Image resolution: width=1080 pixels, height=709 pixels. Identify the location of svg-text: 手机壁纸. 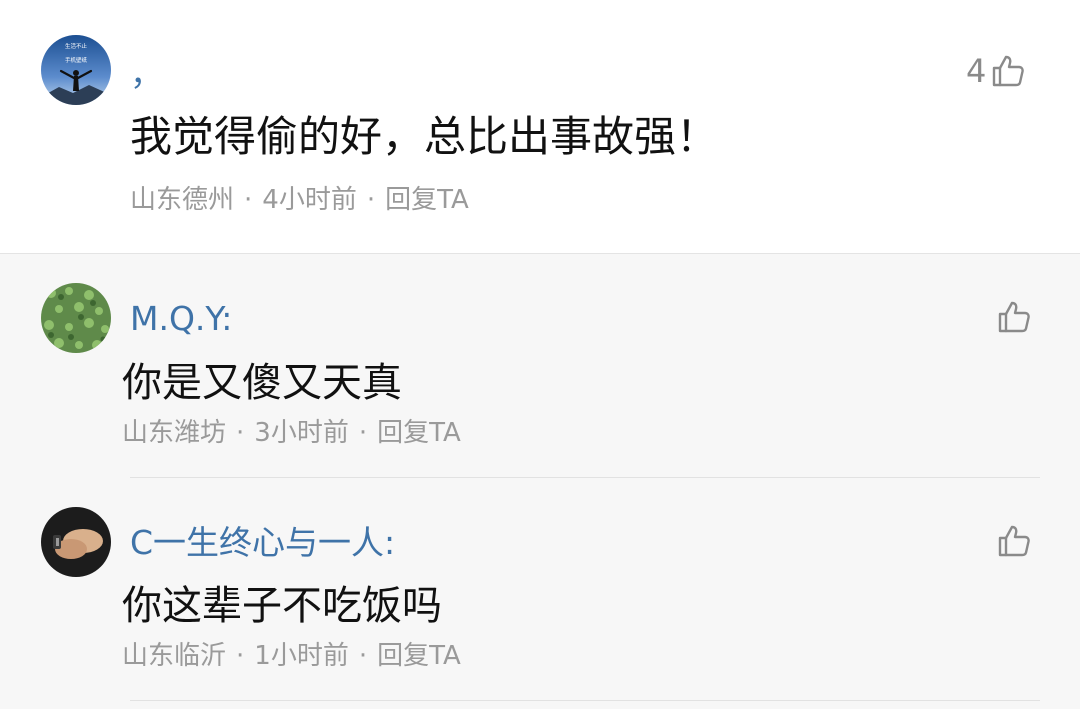
(76, 60).